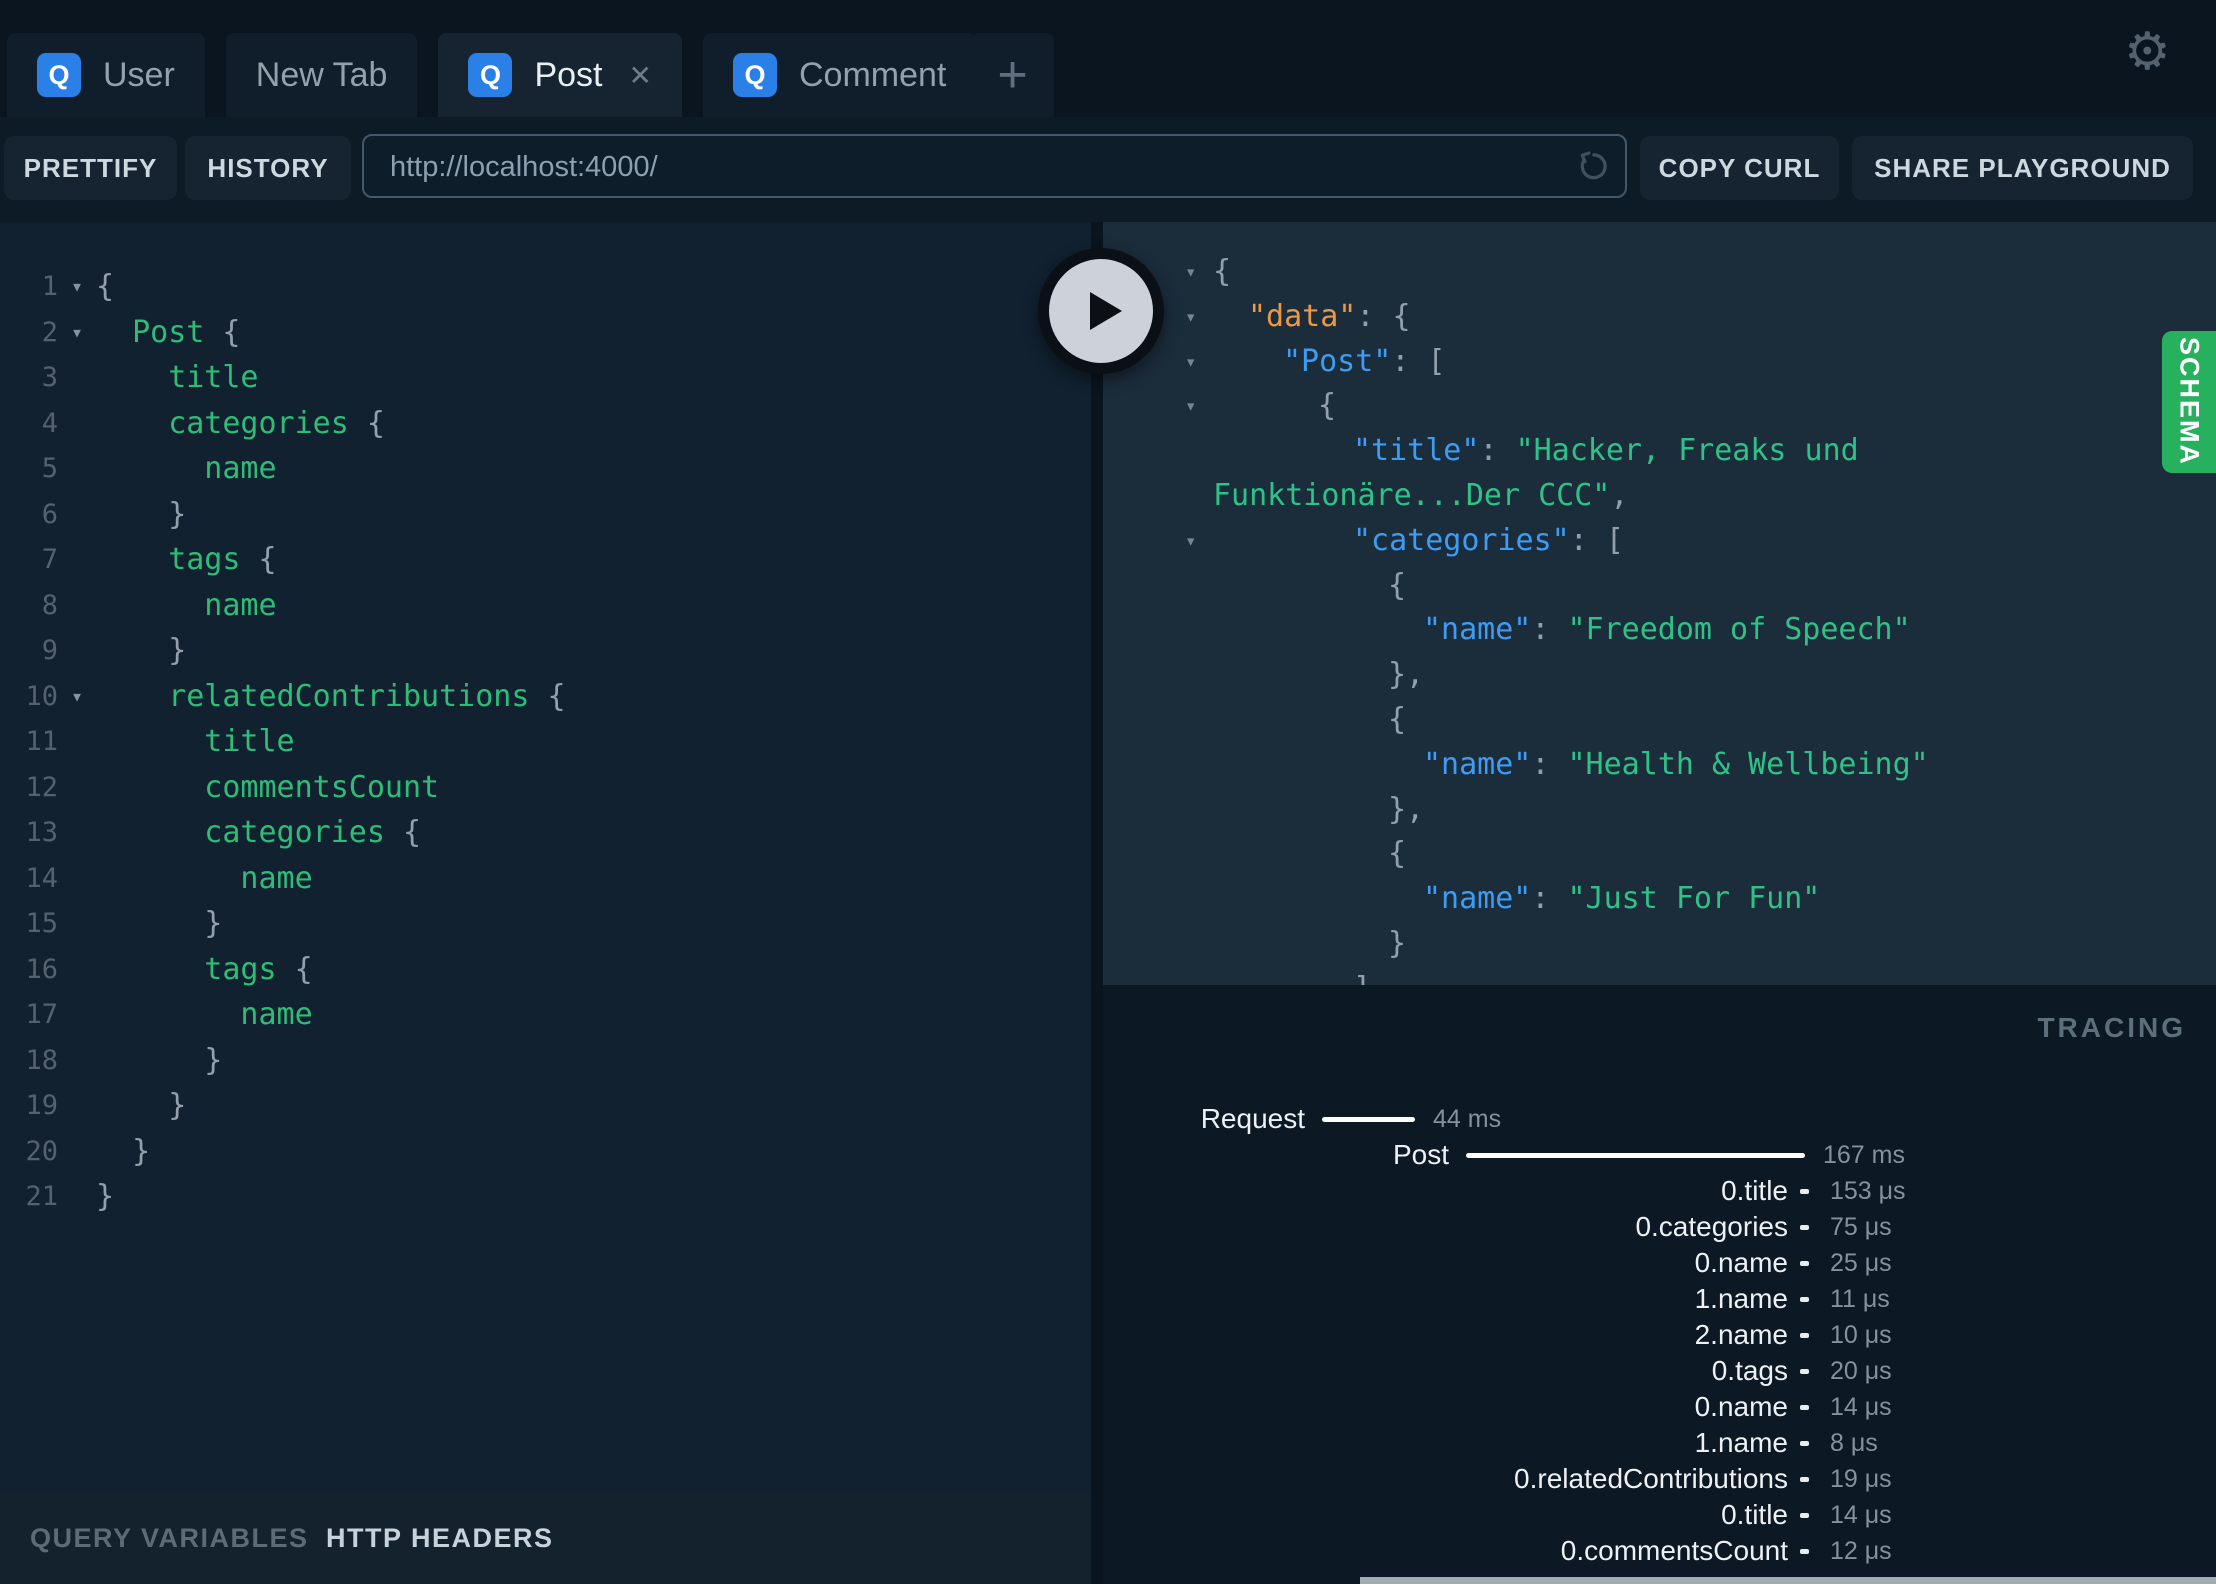  Describe the element at coordinates (1368, 1119) in the screenshot. I see `tracing-duration-bar` at that location.